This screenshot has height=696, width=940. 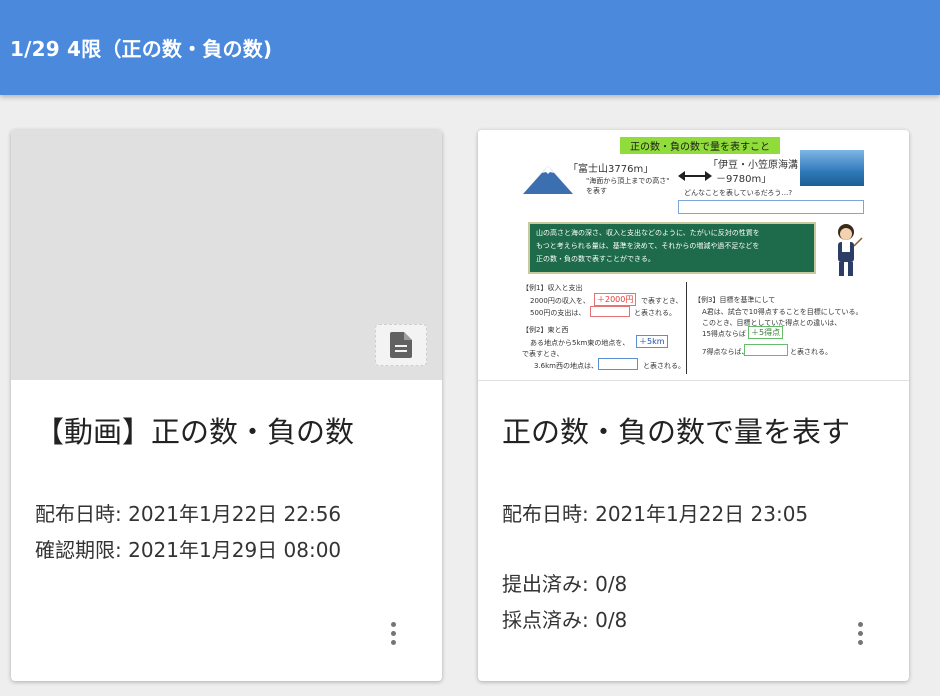 I want to click on card-title: 【動画】正の数・負の数, so click(x=194, y=430).